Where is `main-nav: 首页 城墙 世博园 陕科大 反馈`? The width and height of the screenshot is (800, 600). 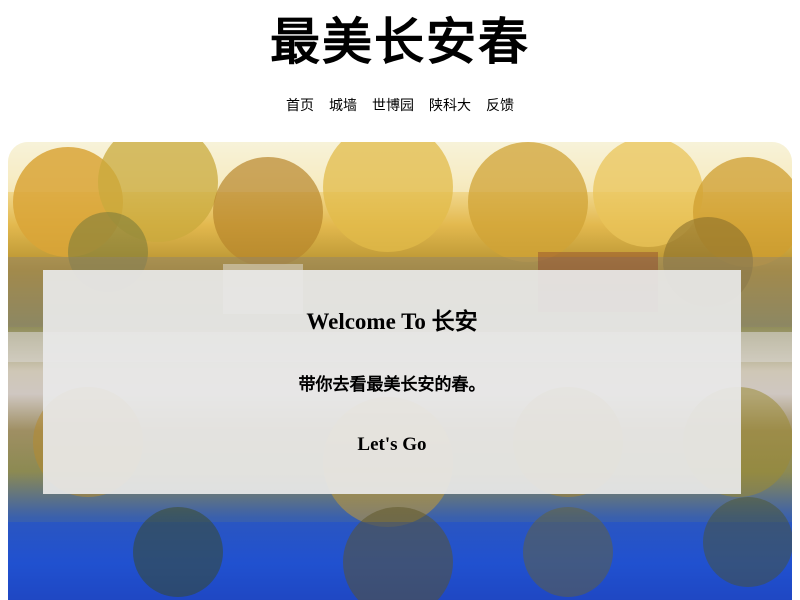
main-nav: 首页 城墙 世博园 陕科大 反馈 is located at coordinates (400, 105).